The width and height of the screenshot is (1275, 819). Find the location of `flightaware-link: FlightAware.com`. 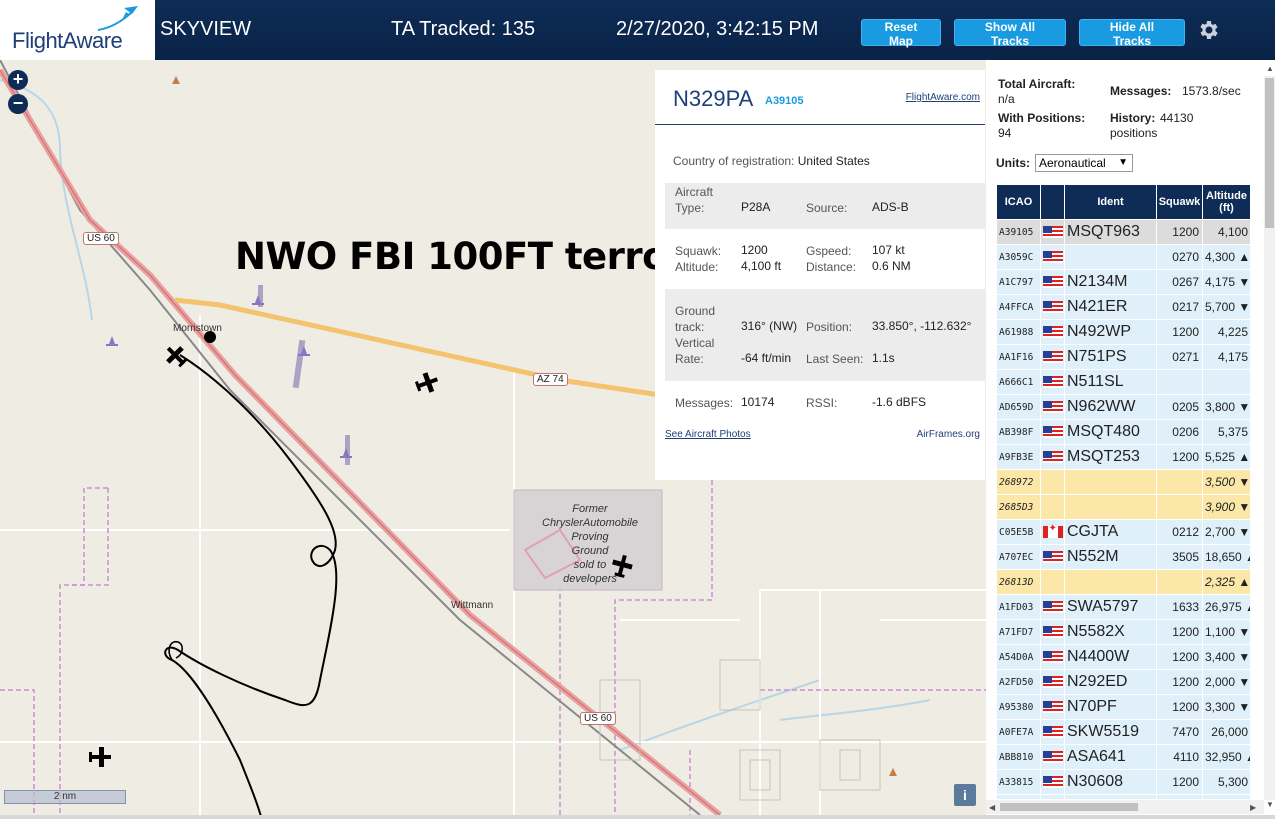

flightaware-link: FlightAware.com is located at coordinates (943, 97).